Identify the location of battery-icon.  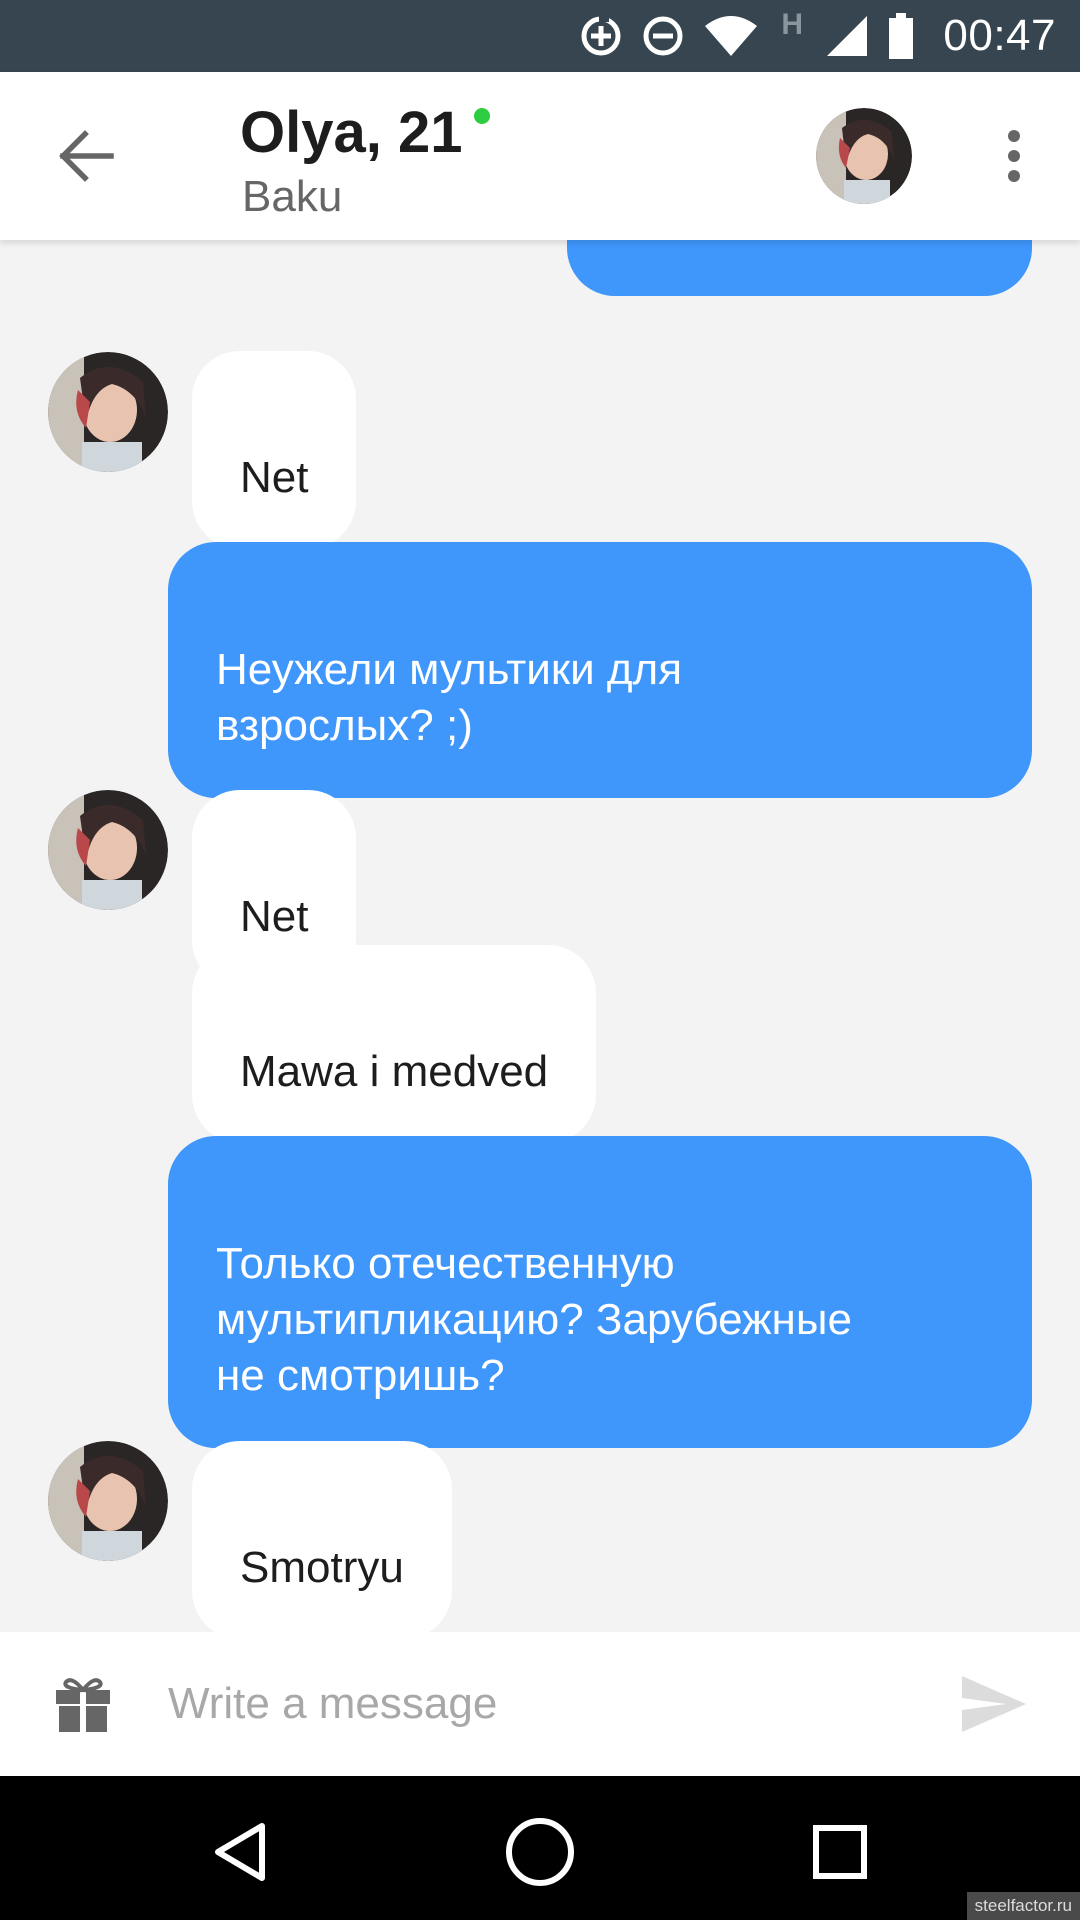
(901, 36).